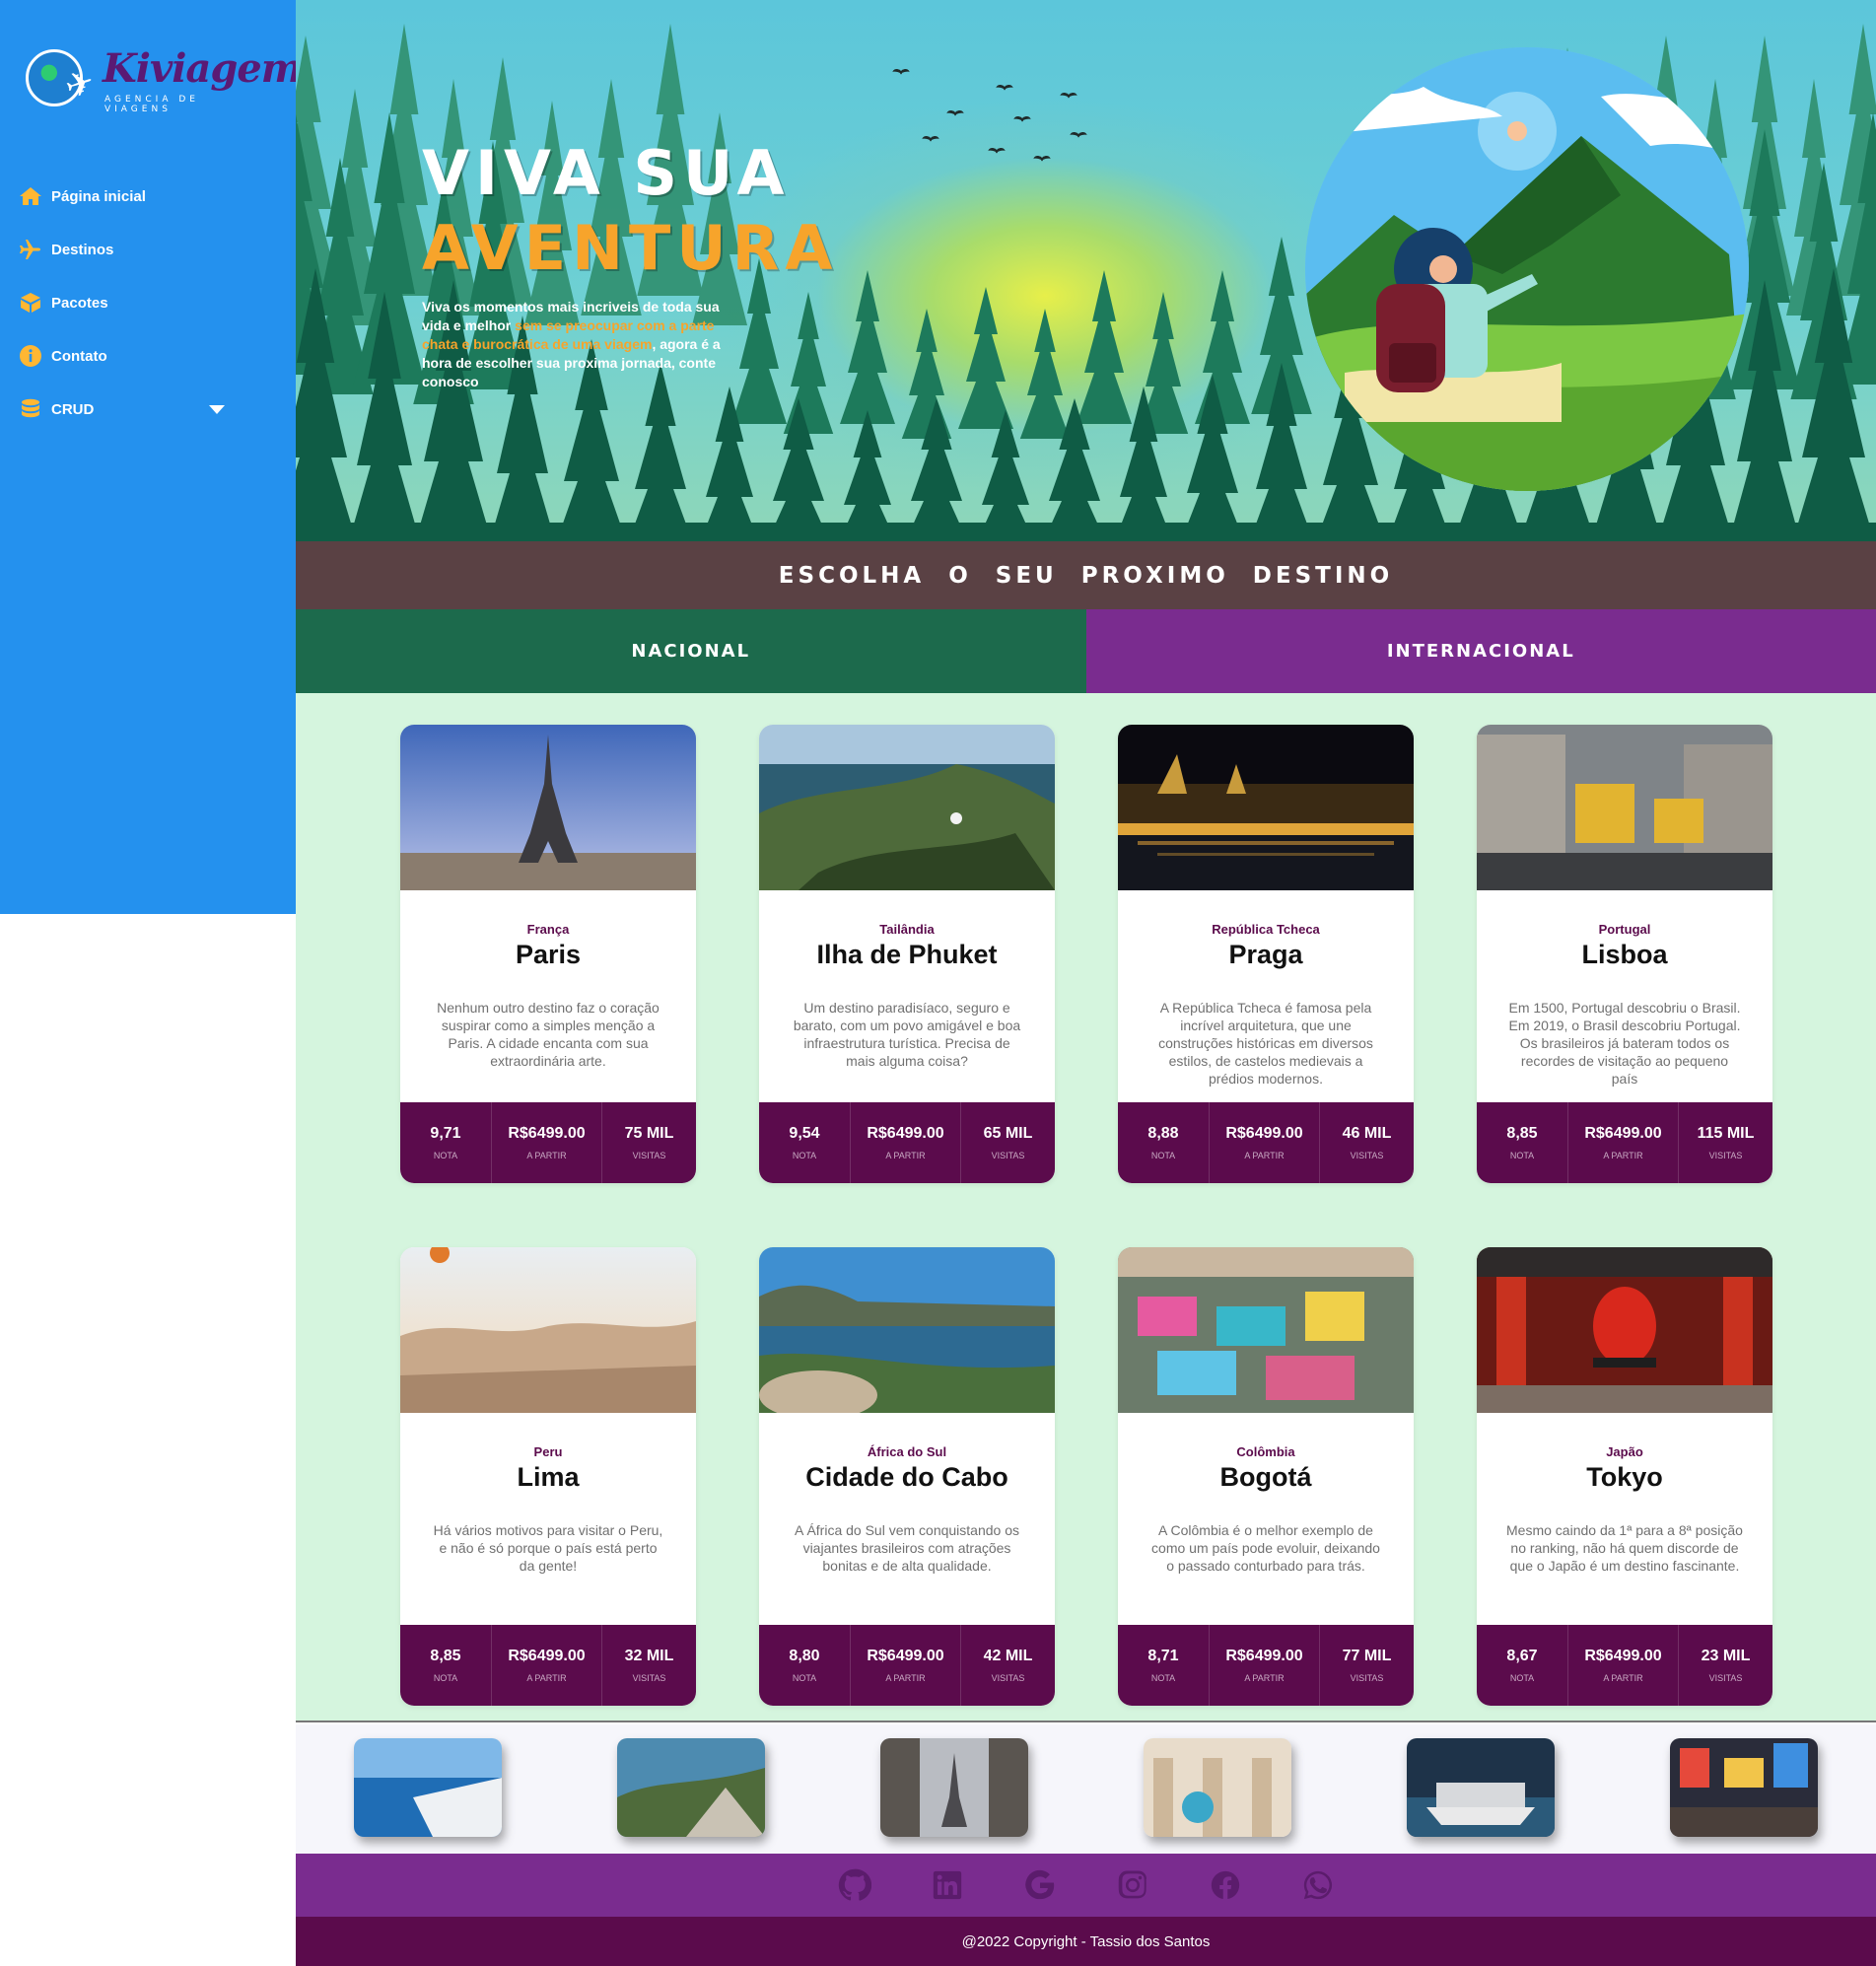 The height and width of the screenshot is (1966, 1876). Describe the element at coordinates (99, 196) in the screenshot. I see `sidebar-item-label: Página inicial` at that location.